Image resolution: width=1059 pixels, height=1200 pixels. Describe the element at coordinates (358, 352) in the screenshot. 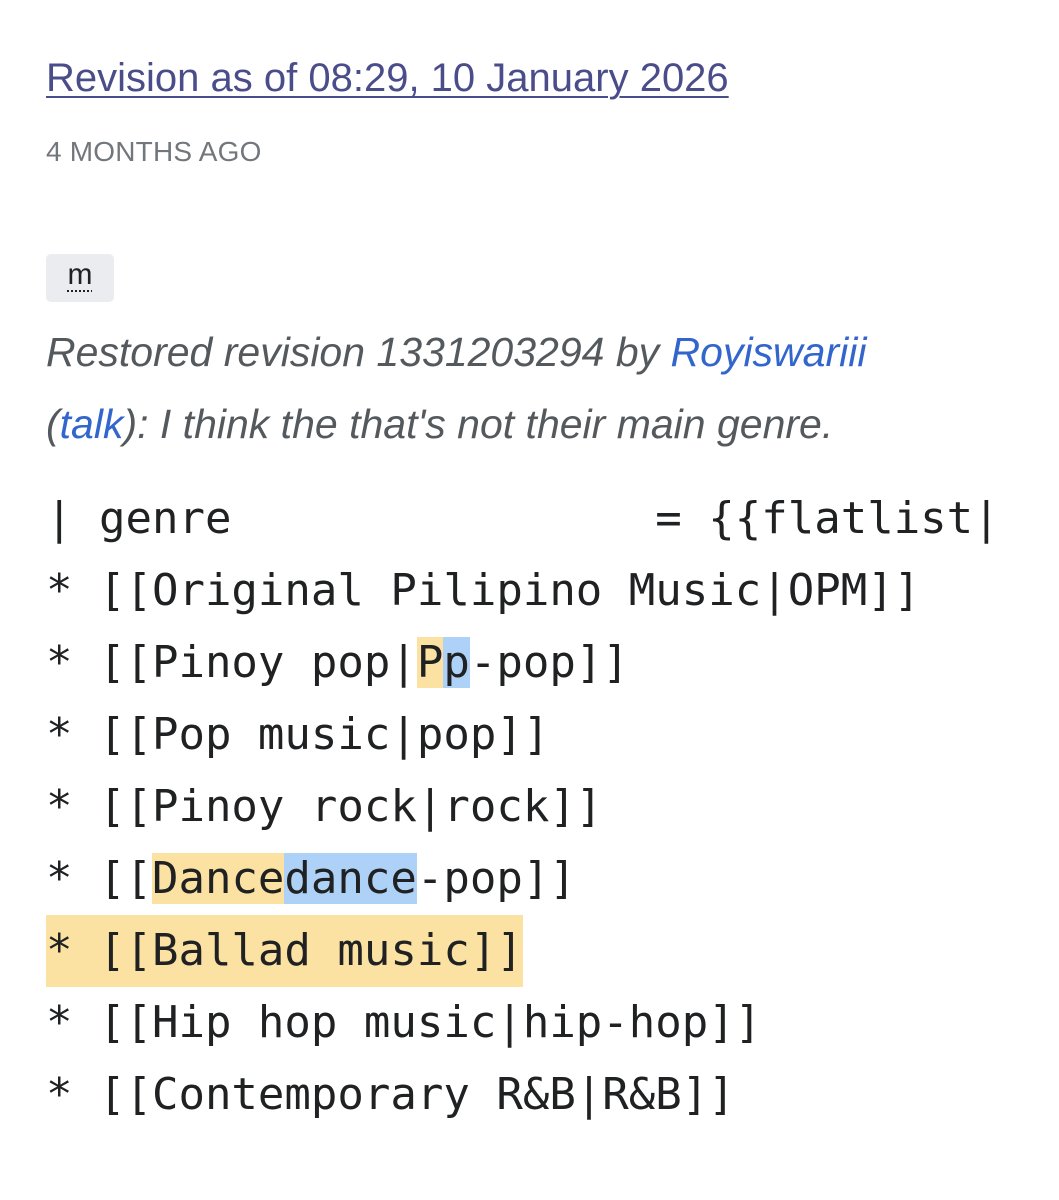

I see `summary-prefix: Restored revision 1331203294 by` at that location.